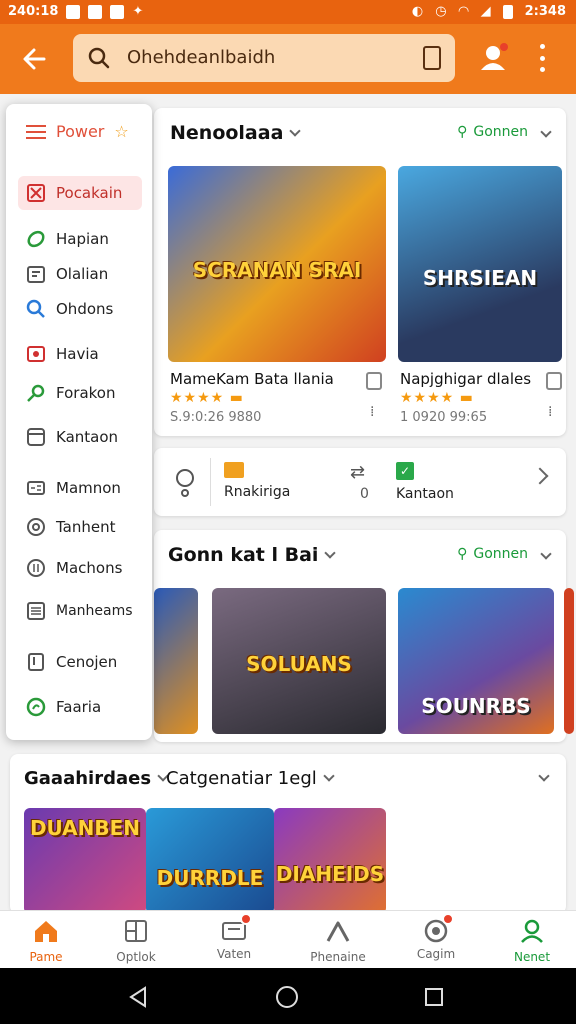 This screenshot has height=1024, width=576. What do you see at coordinates (80, 274) in the screenshot?
I see `drawer-item-olalian: Olalian` at bounding box center [80, 274].